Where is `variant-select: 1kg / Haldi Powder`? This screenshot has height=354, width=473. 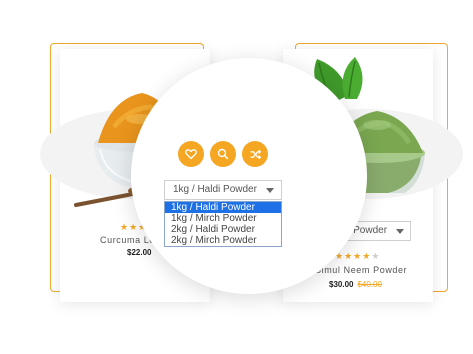
variant-select: 1kg / Haldi Powder is located at coordinates (223, 190).